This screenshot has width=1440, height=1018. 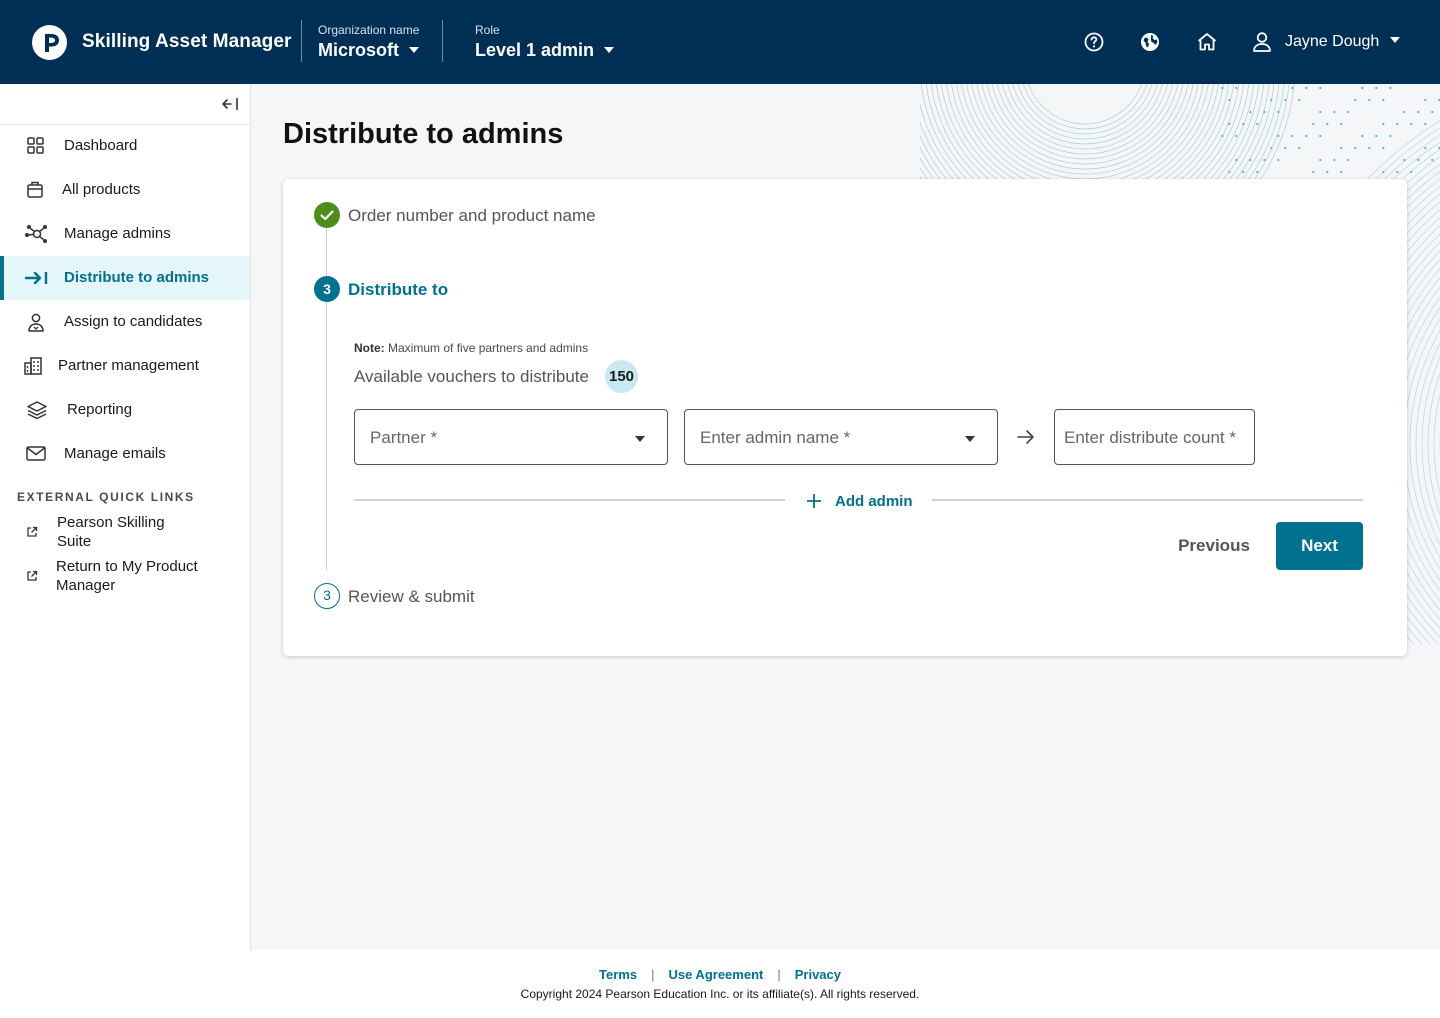 I want to click on sidebar-item-label: Dashboard, so click(x=101, y=145).